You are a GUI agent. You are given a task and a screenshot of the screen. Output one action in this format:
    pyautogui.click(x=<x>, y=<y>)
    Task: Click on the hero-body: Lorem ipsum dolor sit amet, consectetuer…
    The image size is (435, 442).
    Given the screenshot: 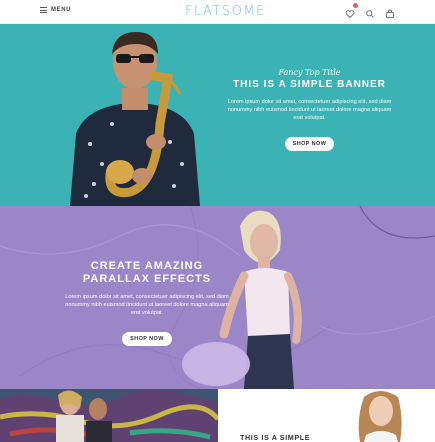 What is the action you would take?
    pyautogui.click(x=309, y=110)
    